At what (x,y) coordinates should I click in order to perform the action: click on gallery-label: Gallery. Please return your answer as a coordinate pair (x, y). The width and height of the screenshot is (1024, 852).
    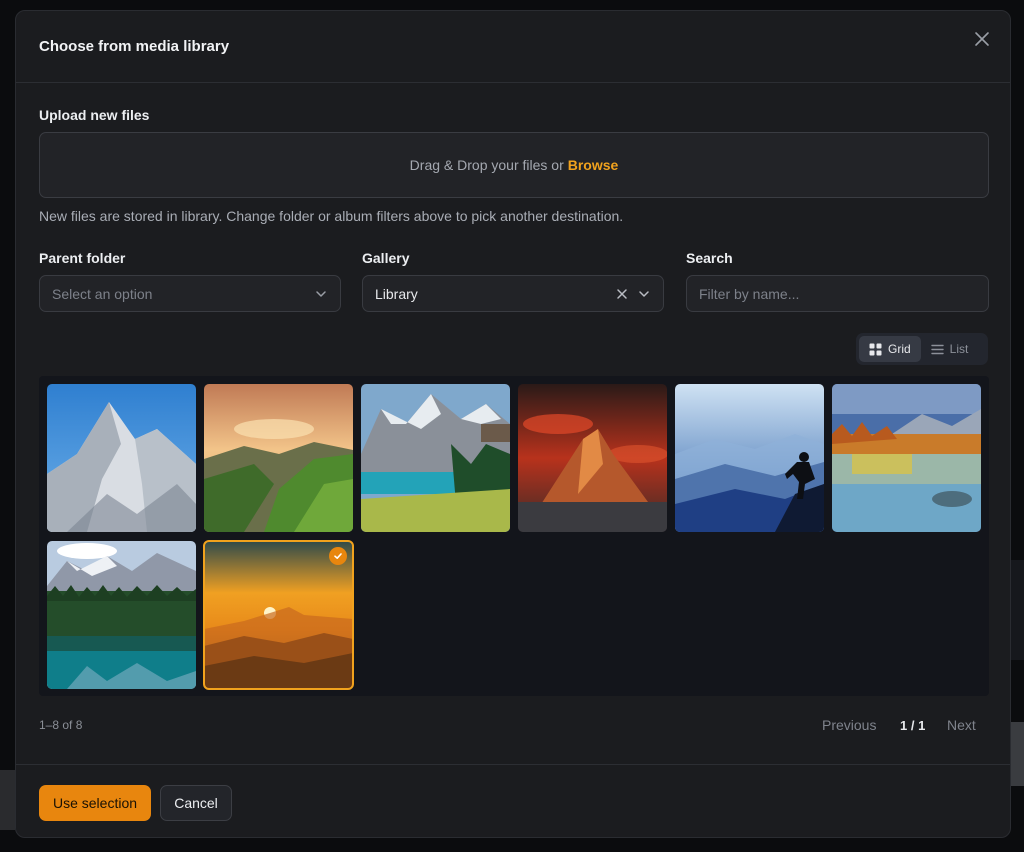
    Looking at the image, I should click on (386, 258).